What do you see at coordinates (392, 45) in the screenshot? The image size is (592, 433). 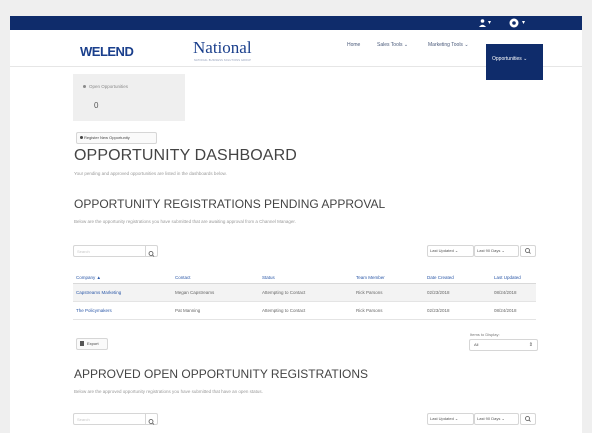 I see `nav-sales-tools: Sales Tools ⌄` at bounding box center [392, 45].